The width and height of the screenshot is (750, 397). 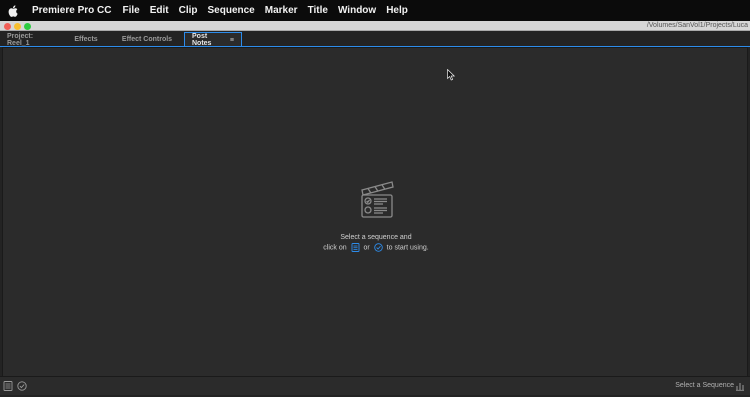 What do you see at coordinates (451, 75) in the screenshot?
I see `mouse-cursor-icon` at bounding box center [451, 75].